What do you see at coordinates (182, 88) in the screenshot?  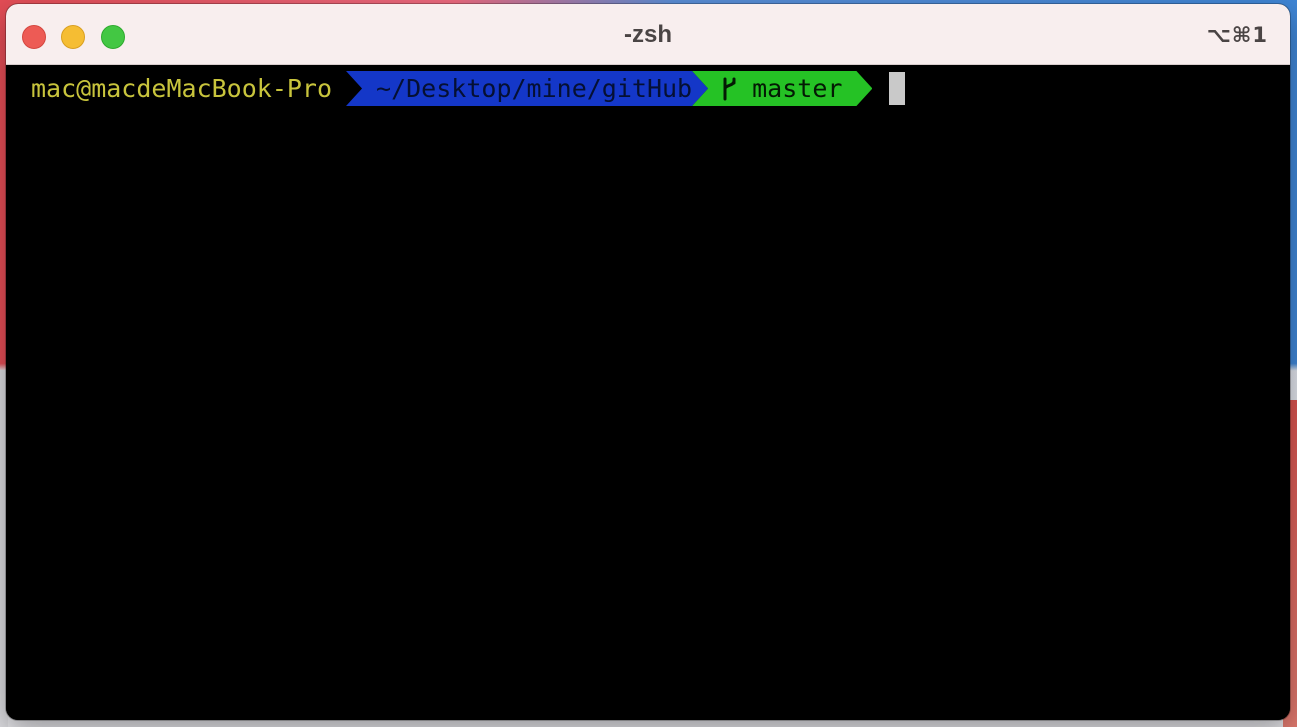 I see `prompt-user-host: mac@macdeMacBook-Pro` at bounding box center [182, 88].